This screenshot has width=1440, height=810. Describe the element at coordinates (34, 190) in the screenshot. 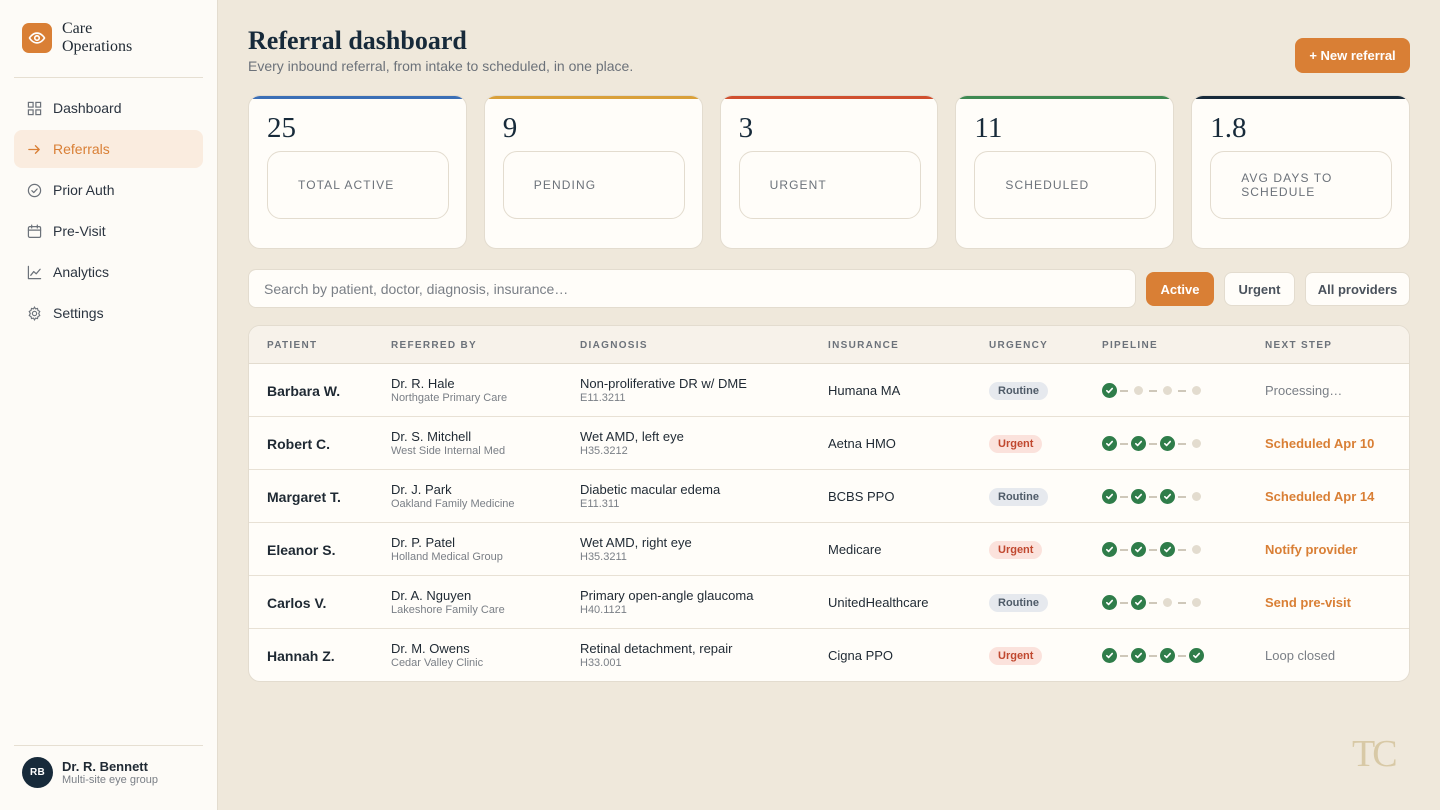

I see `check-circle-icon` at that location.